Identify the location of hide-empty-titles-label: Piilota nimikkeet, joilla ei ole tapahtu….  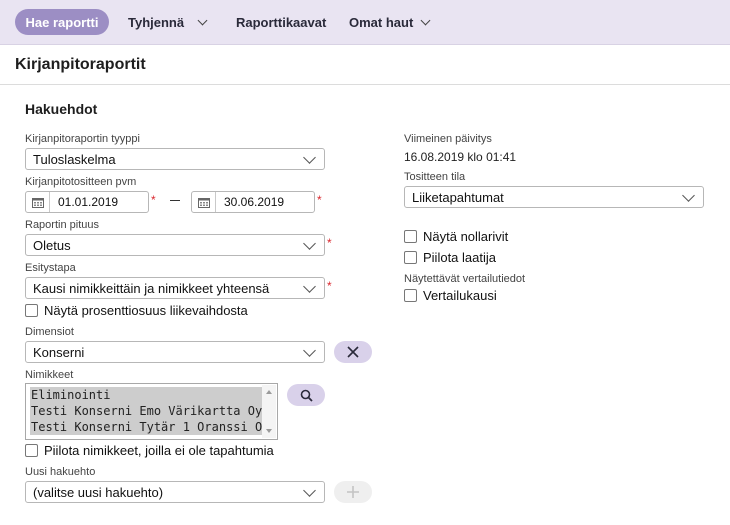
(159, 450).